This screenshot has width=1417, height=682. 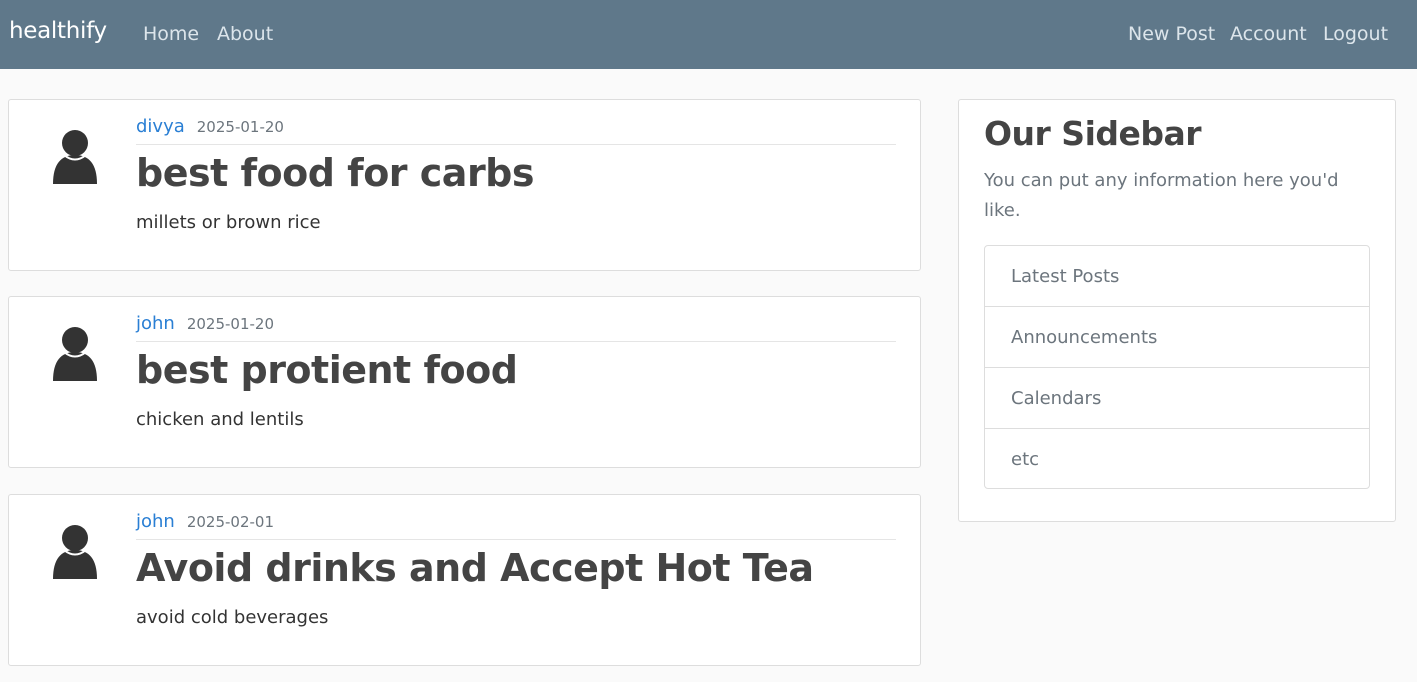 What do you see at coordinates (516, 525) in the screenshot?
I see `post-meta: john 2025-02-01` at bounding box center [516, 525].